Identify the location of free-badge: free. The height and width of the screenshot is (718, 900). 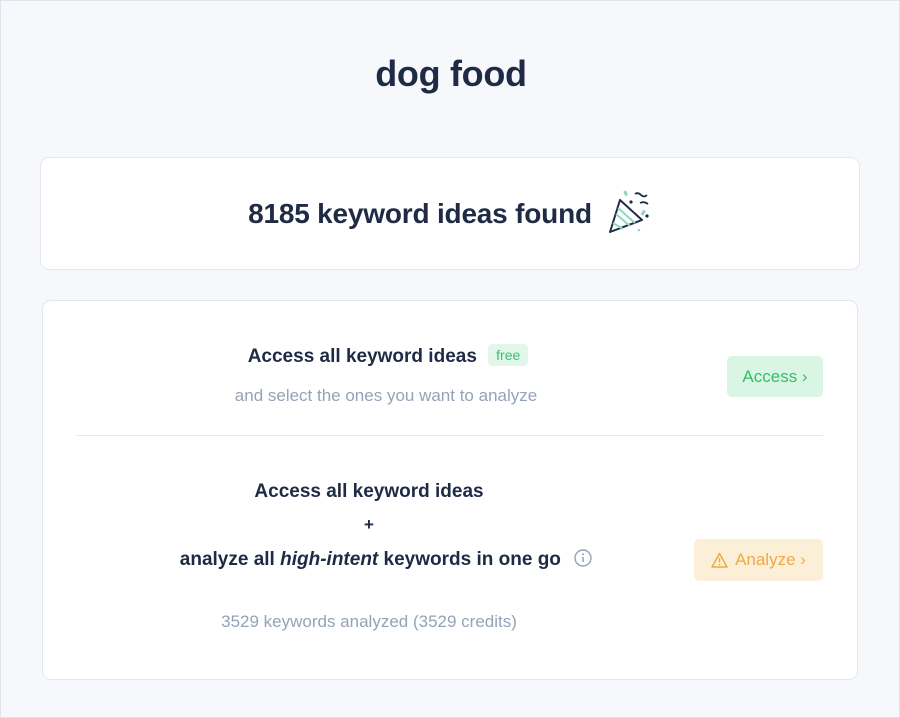
(508, 355).